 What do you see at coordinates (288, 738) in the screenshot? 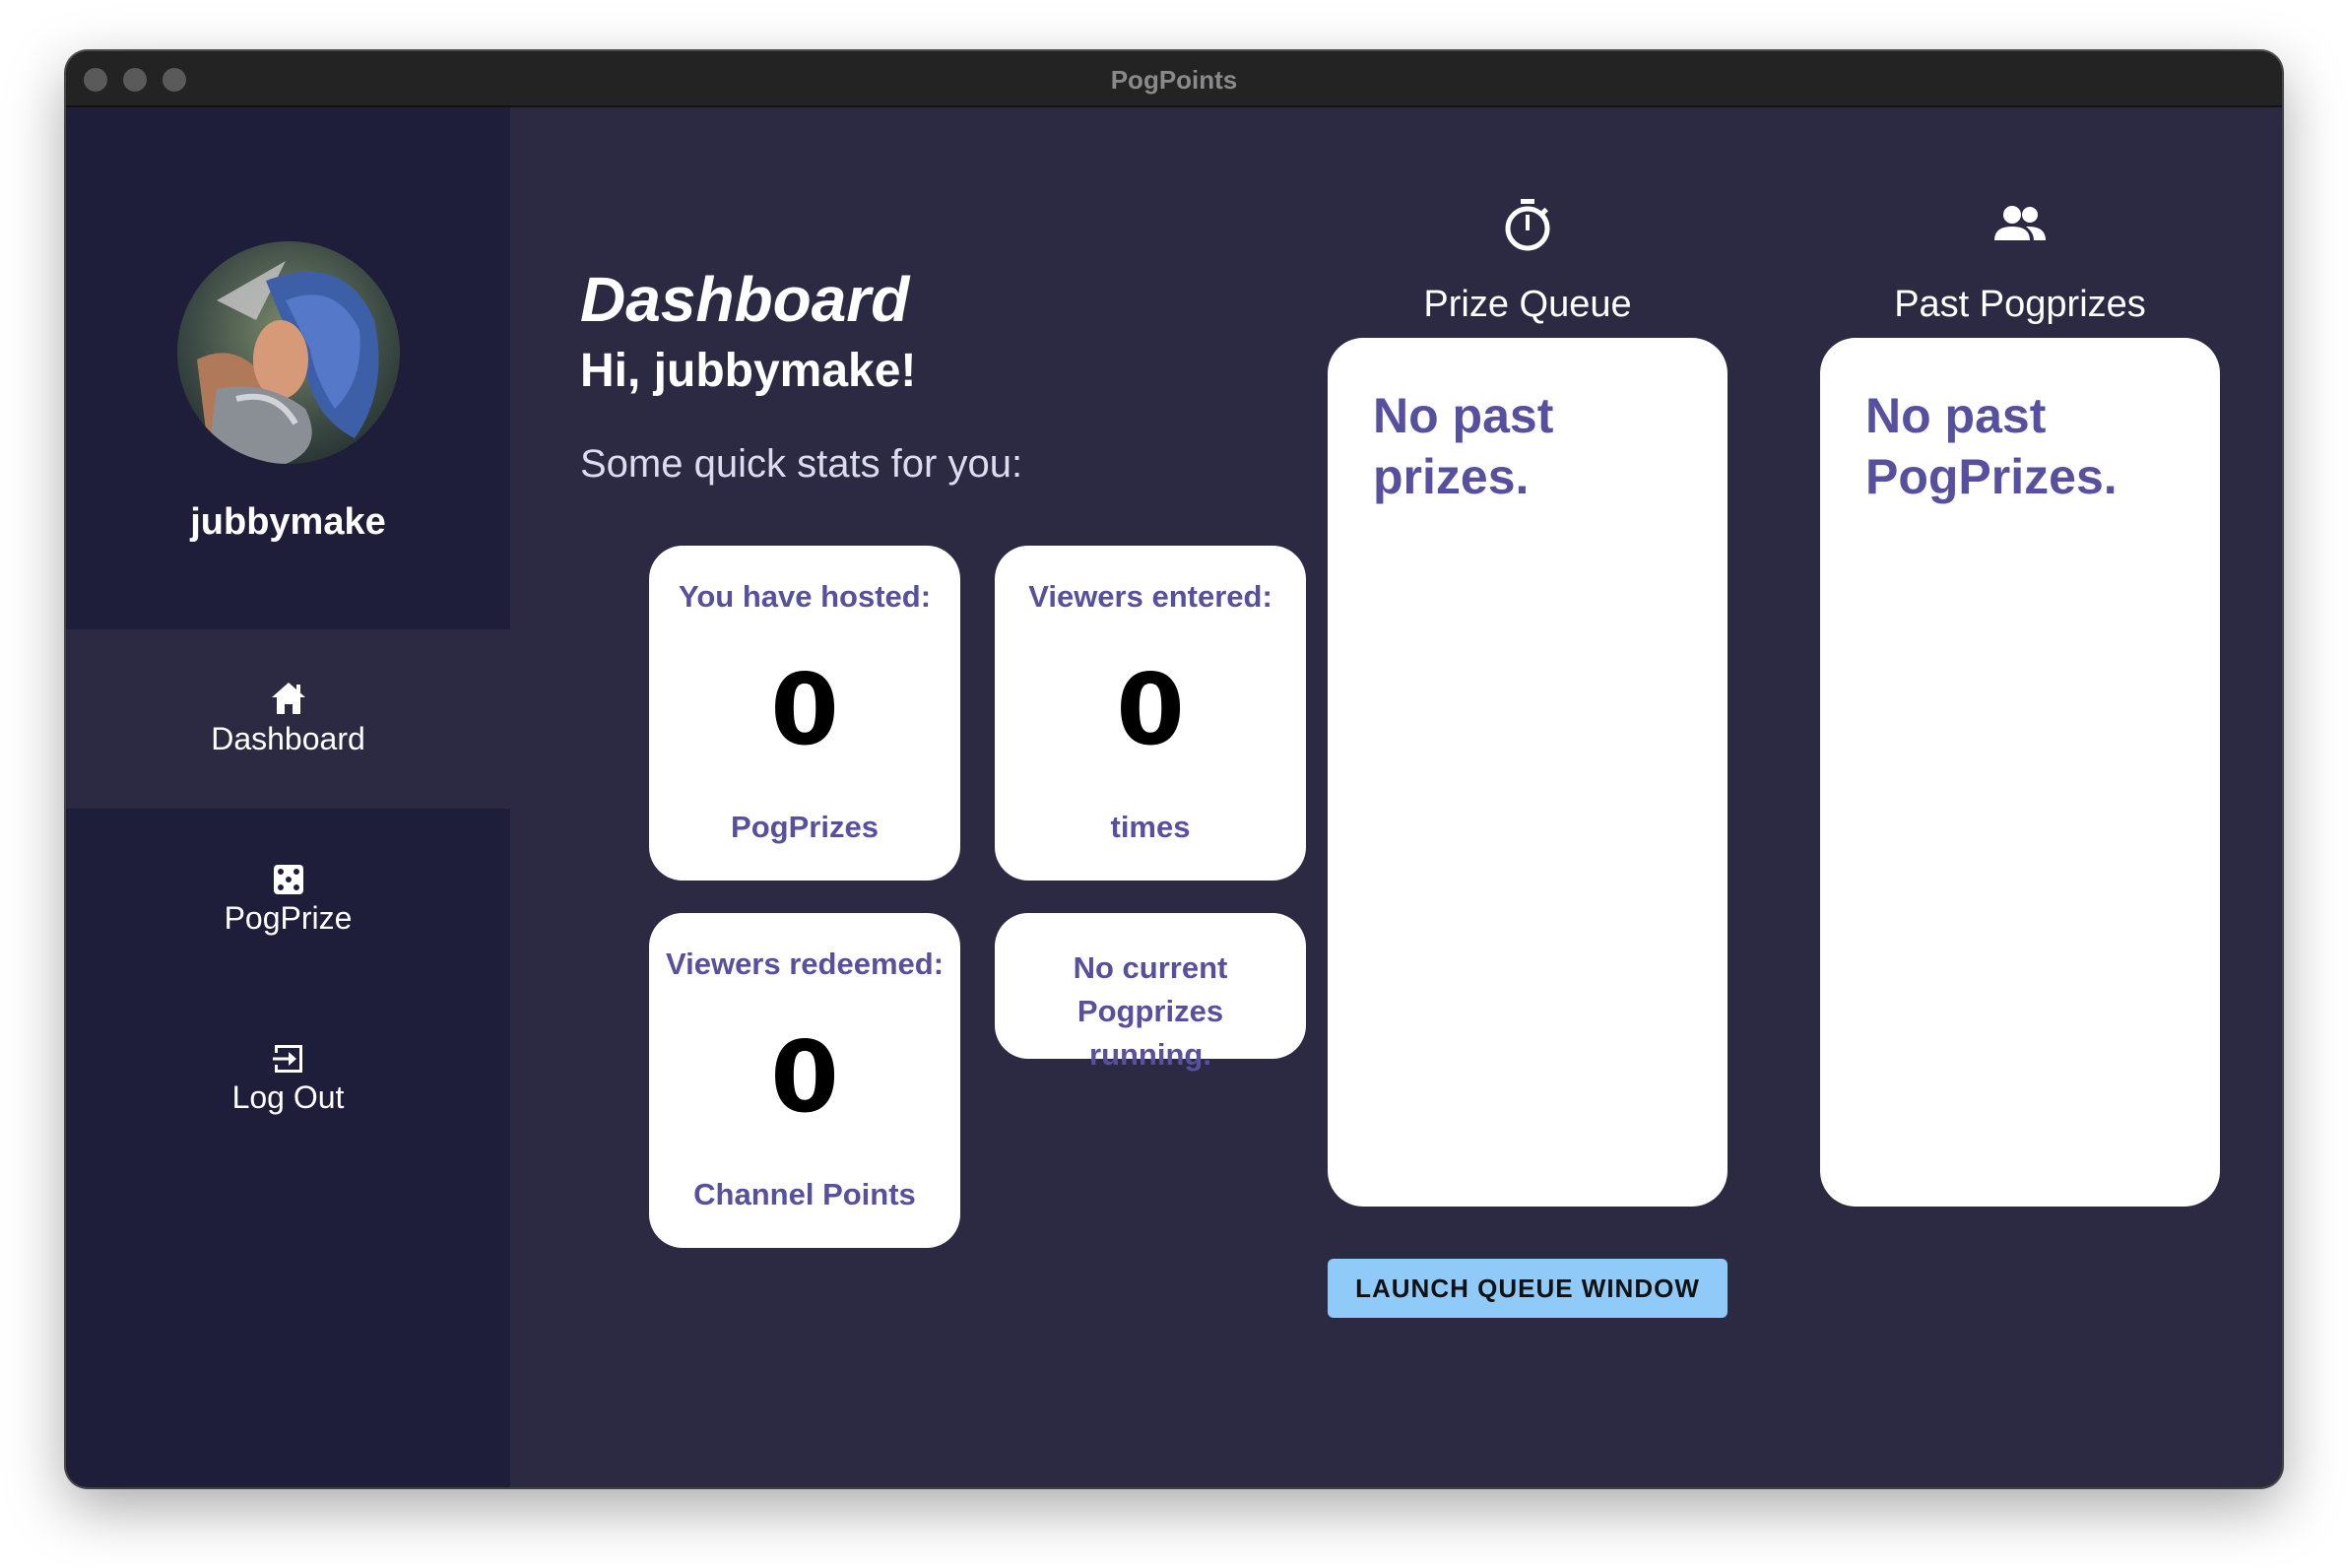
I see `sidebar-item-label: Dashboard` at bounding box center [288, 738].